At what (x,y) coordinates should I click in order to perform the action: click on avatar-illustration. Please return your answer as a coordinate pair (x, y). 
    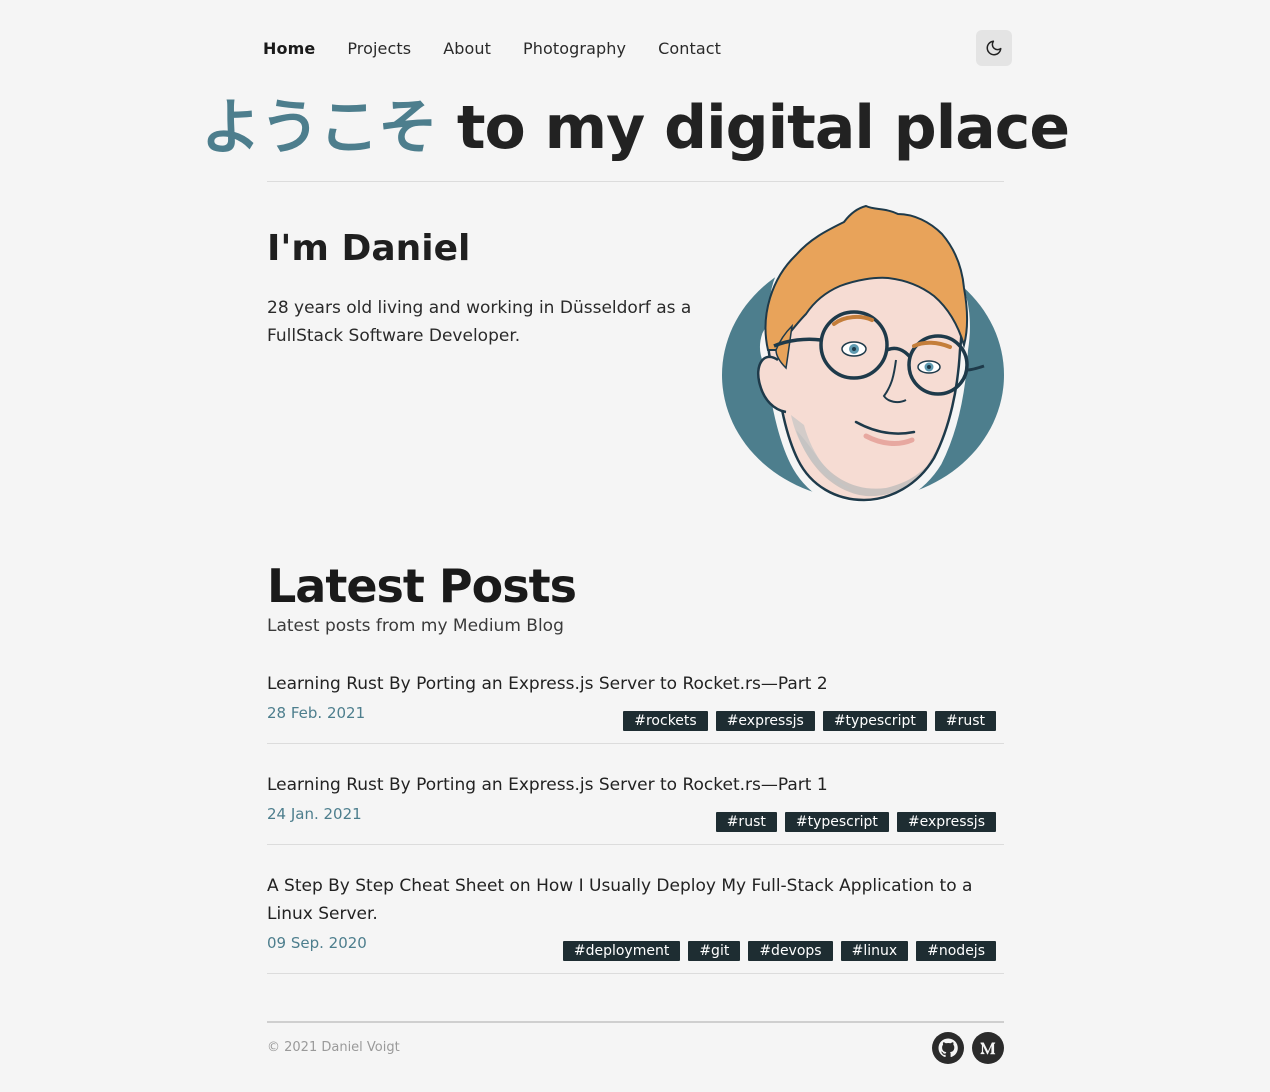
    Looking at the image, I should click on (863, 357).